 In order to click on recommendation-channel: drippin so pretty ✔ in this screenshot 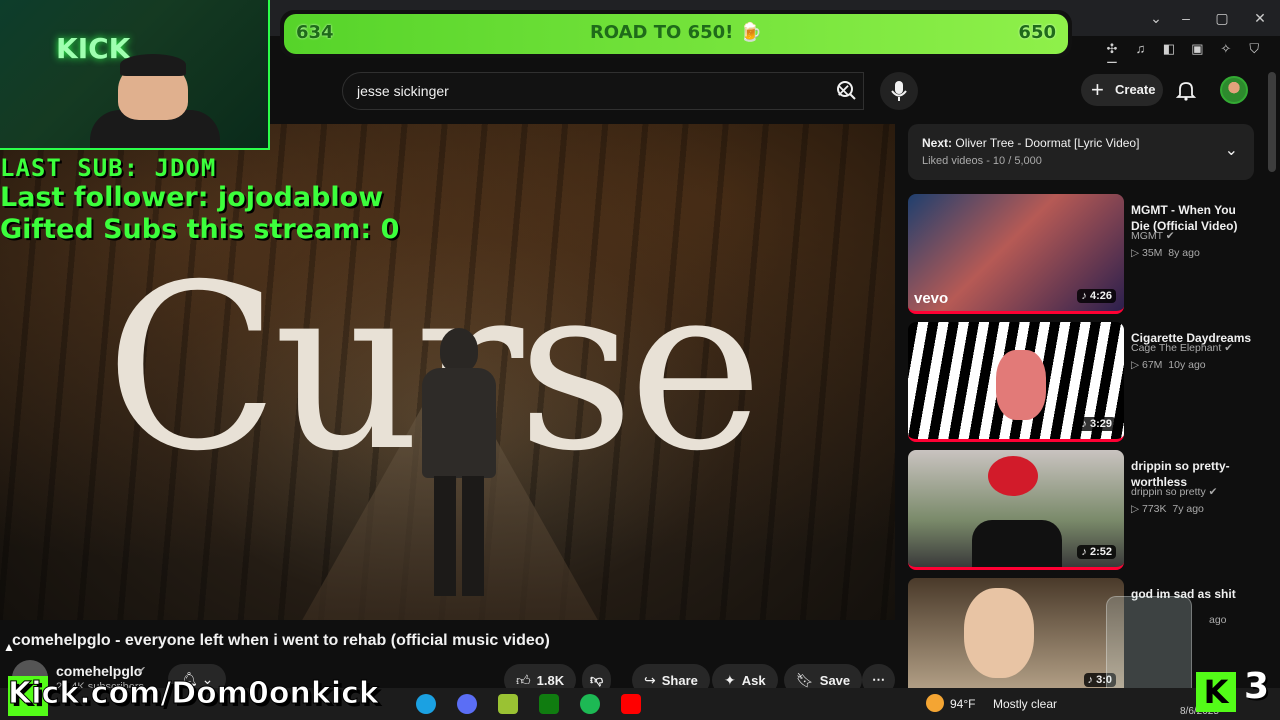, I will do `click(1174, 492)`.